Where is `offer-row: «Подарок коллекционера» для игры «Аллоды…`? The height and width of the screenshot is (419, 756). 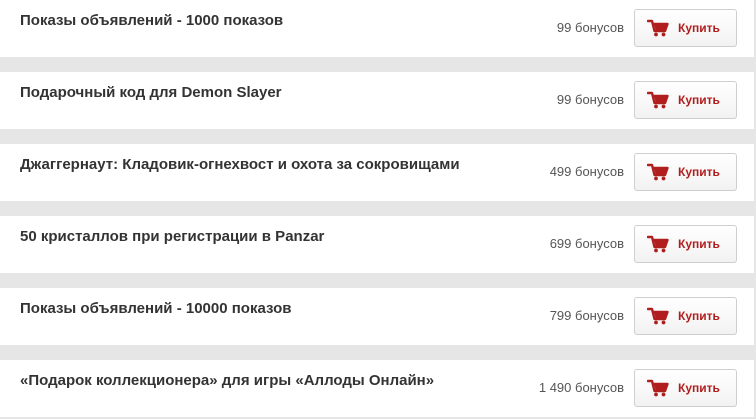
offer-row: «Подарок коллекционера» для игры «Аллоды… is located at coordinates (377, 388).